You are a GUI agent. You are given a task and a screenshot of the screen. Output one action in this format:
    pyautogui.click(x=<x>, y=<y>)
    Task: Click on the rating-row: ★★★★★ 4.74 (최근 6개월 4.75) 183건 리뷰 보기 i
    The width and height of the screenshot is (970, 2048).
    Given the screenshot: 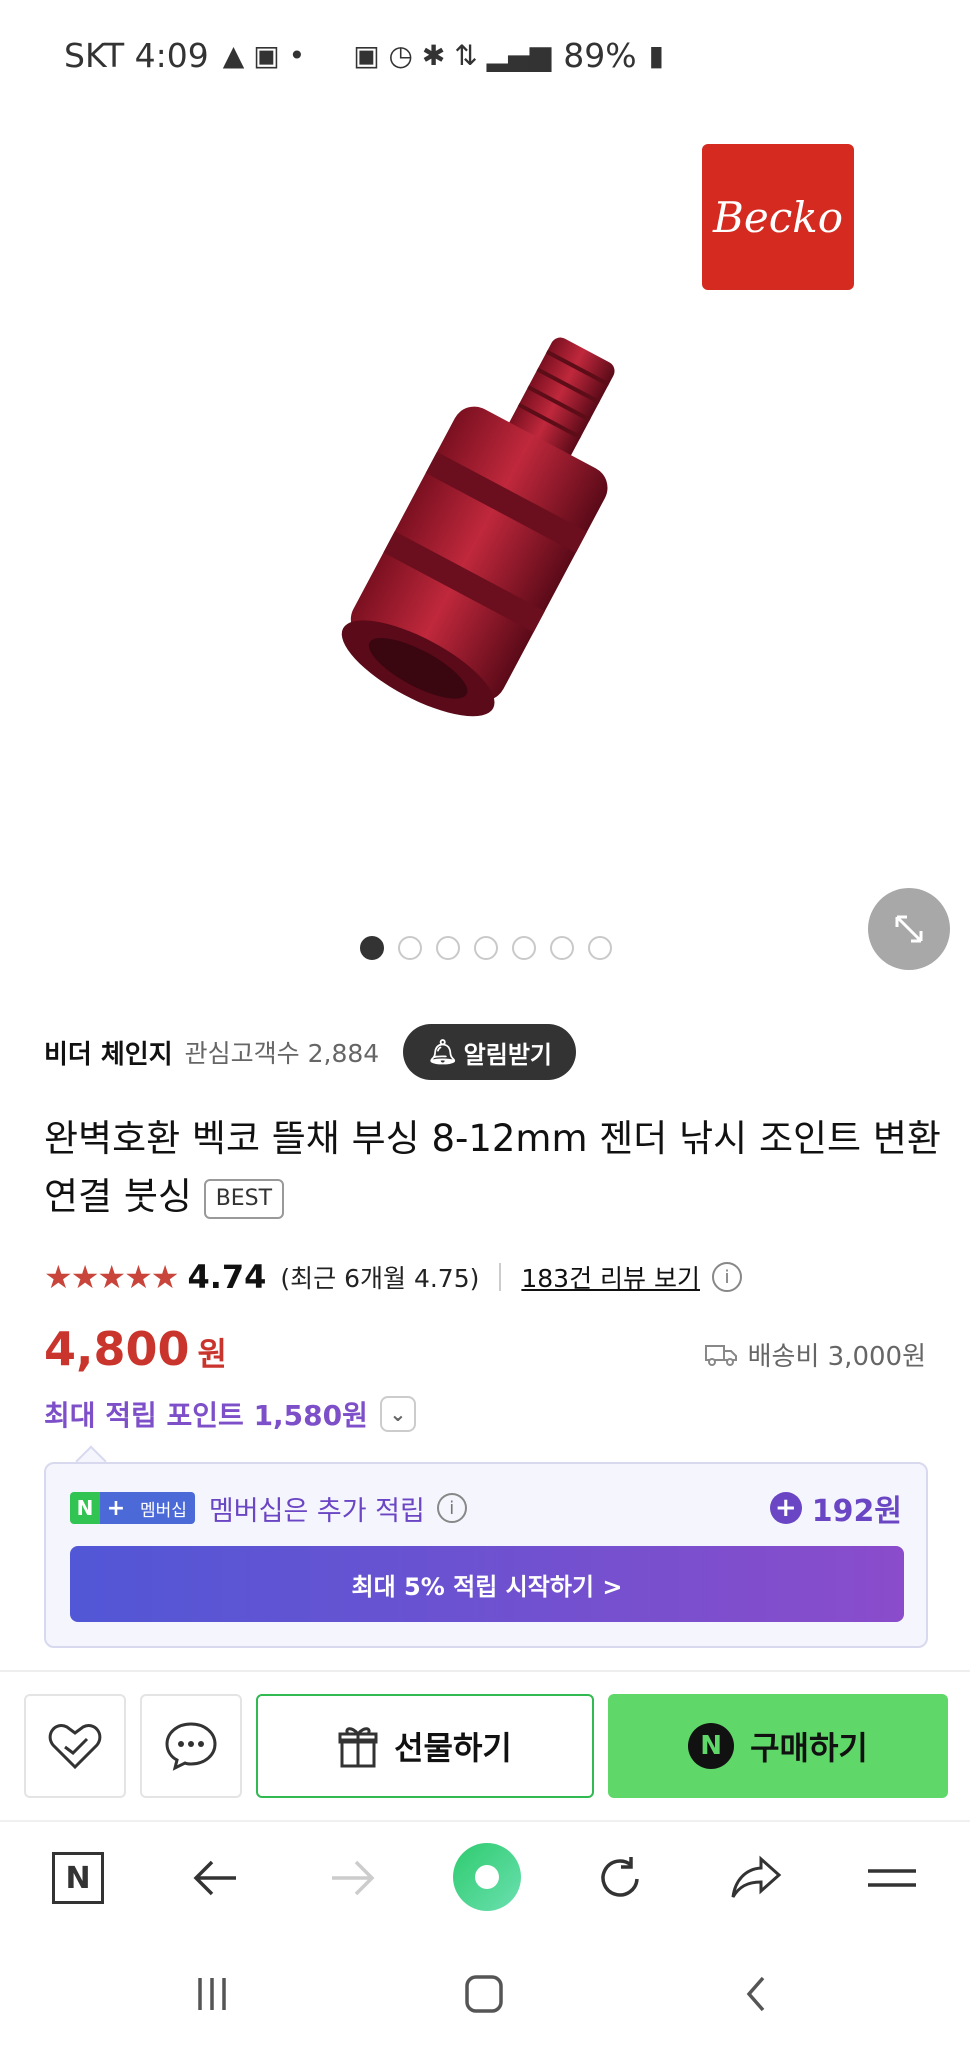 What is the action you would take?
    pyautogui.click(x=393, y=1277)
    